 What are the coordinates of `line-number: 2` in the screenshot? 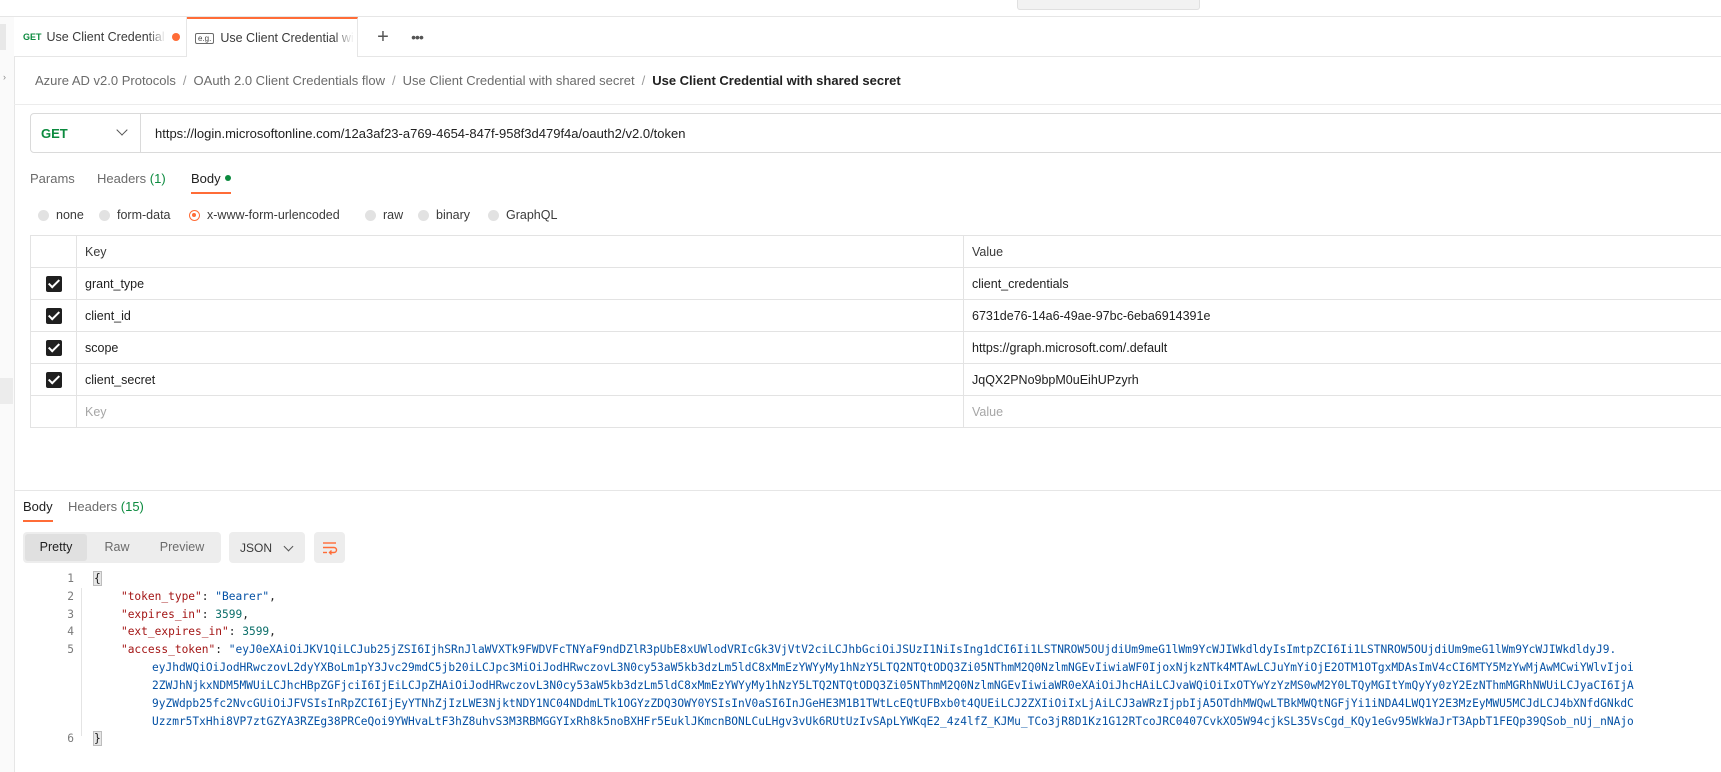 It's located at (70, 596).